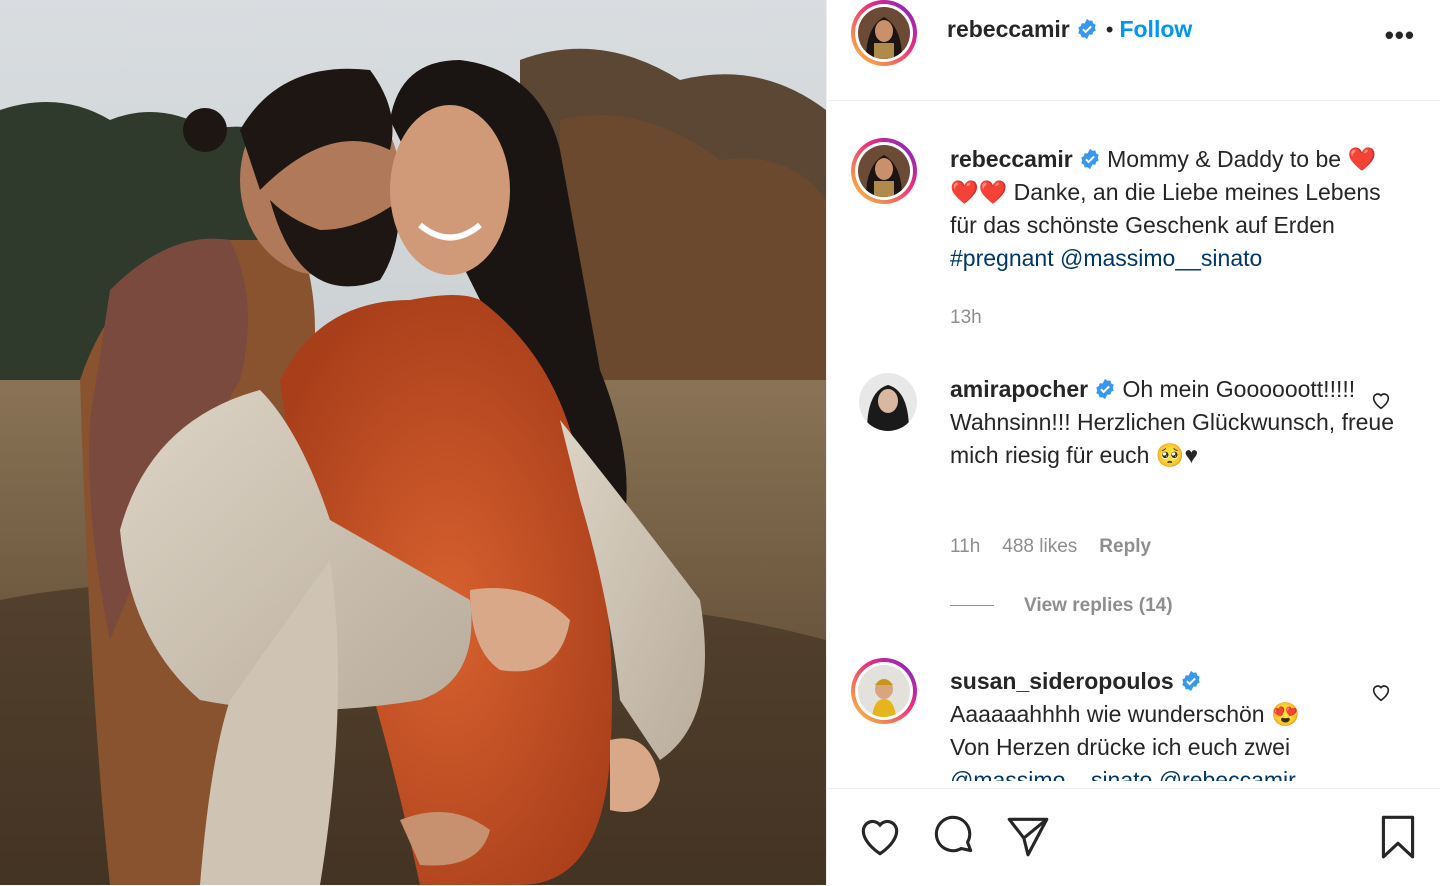 The height and width of the screenshot is (886, 1440). I want to click on author-username: rebeccamir, so click(1008, 29).